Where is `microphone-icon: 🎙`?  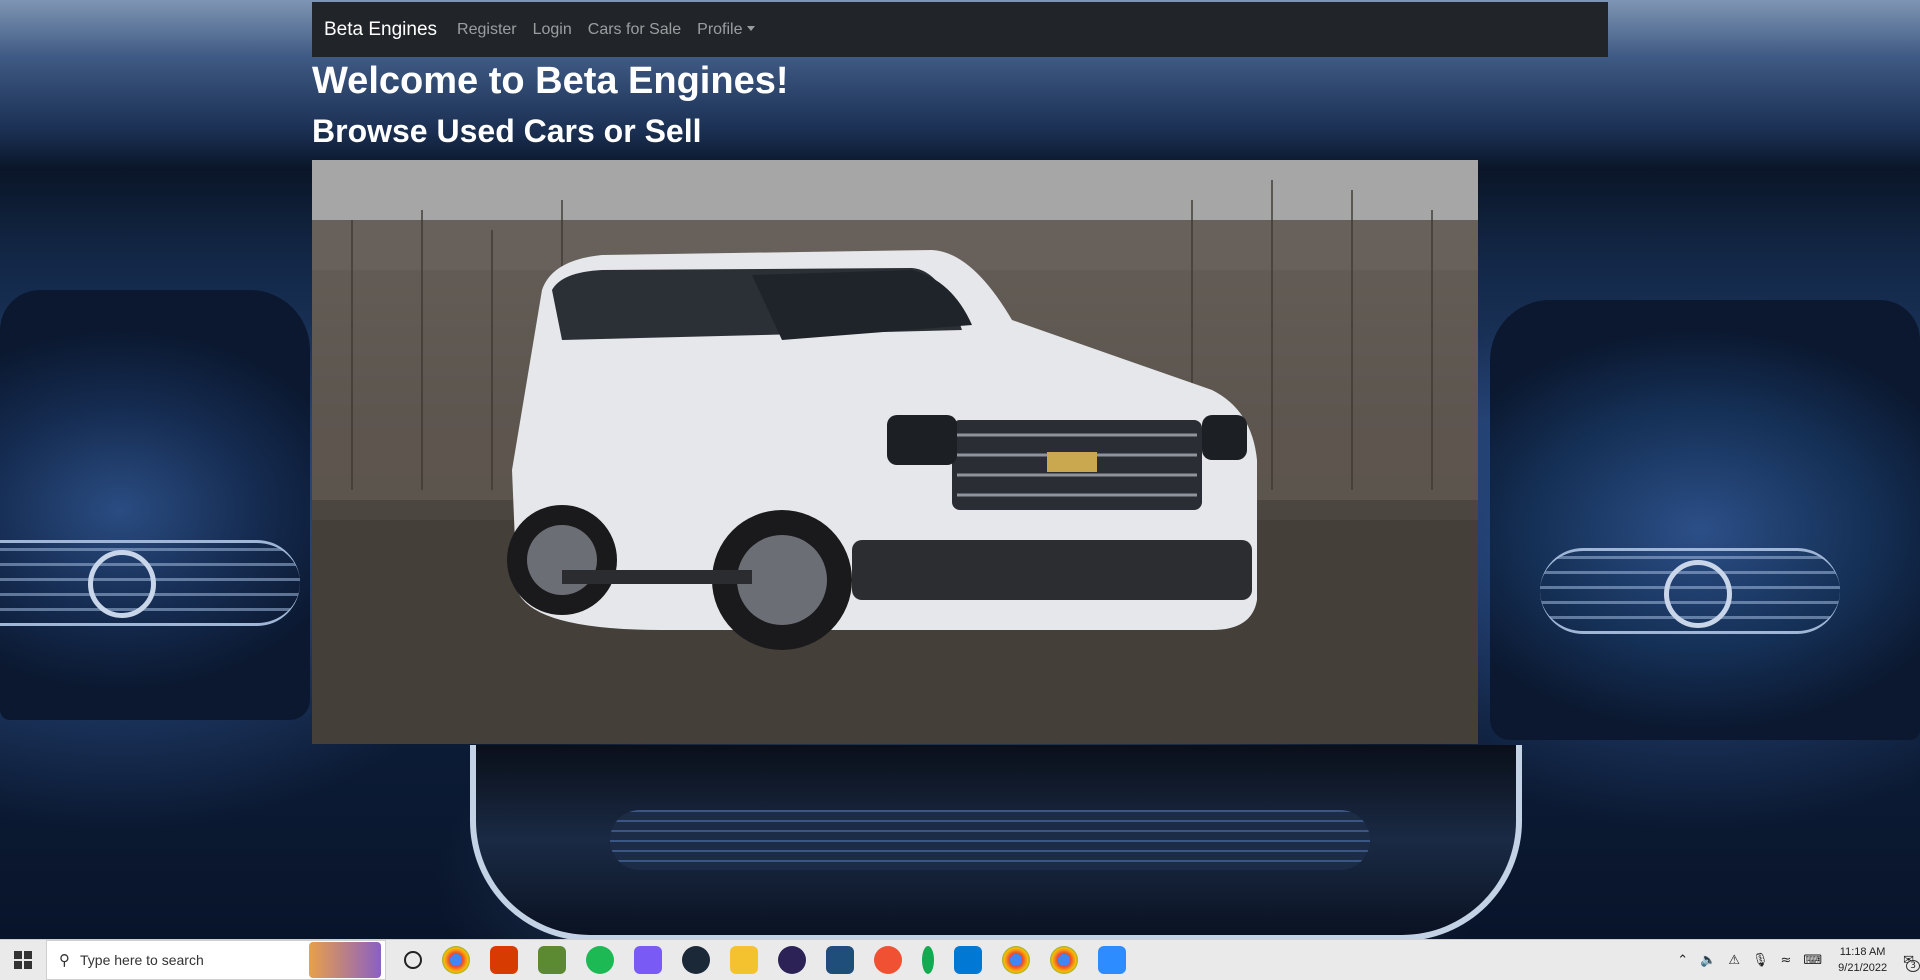
microphone-icon: 🎙 is located at coordinates (1760, 960).